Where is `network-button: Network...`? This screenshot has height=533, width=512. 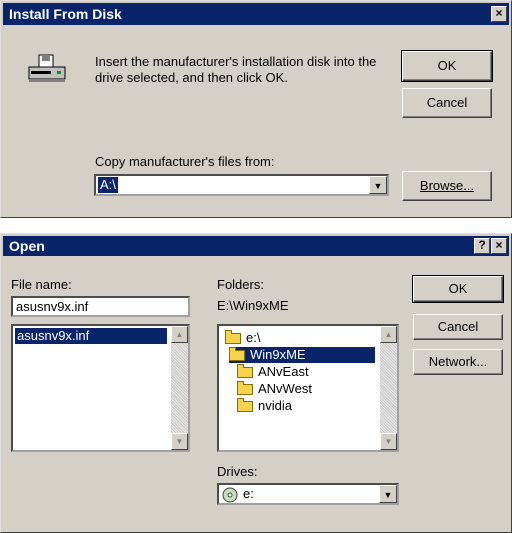
network-button: Network... is located at coordinates (458, 362).